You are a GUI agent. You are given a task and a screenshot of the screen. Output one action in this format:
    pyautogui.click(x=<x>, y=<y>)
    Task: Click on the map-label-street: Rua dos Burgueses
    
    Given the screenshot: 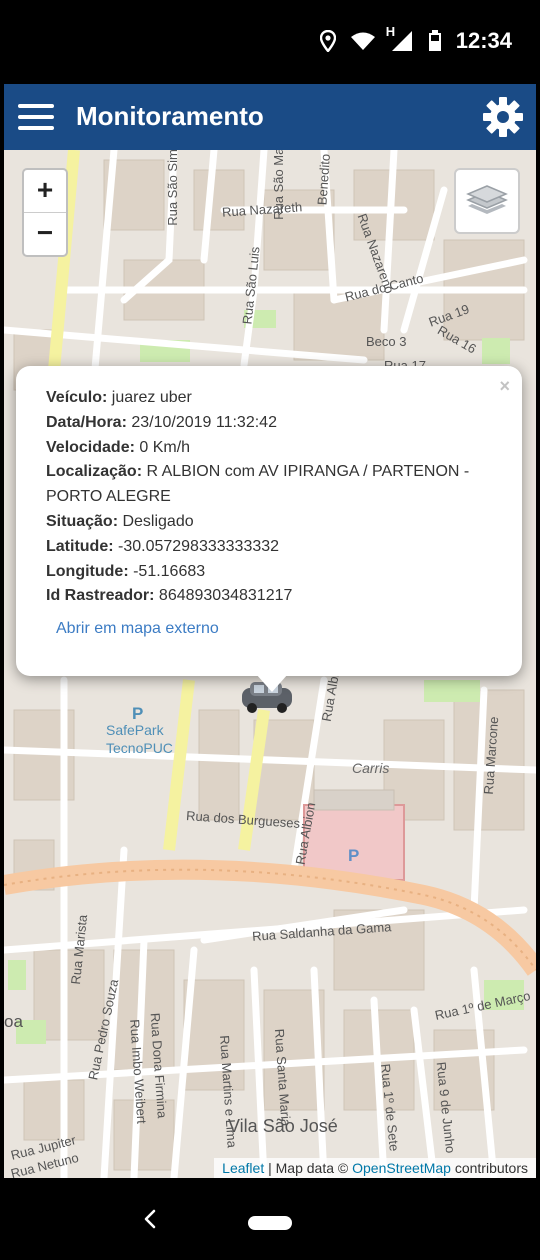 What is the action you would take?
    pyautogui.click(x=243, y=819)
    